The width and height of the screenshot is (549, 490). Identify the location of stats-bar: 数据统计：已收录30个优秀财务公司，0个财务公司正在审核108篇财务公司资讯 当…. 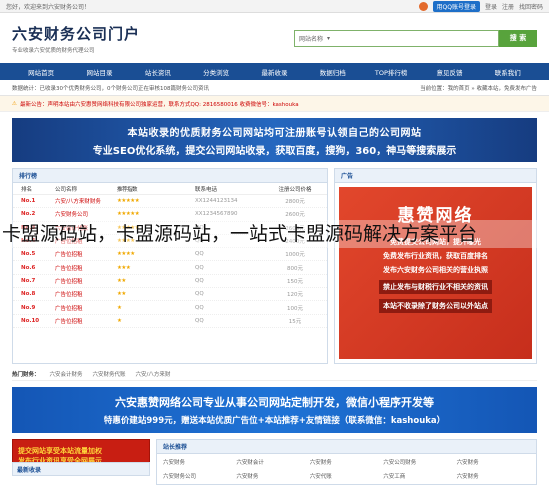
(274, 88).